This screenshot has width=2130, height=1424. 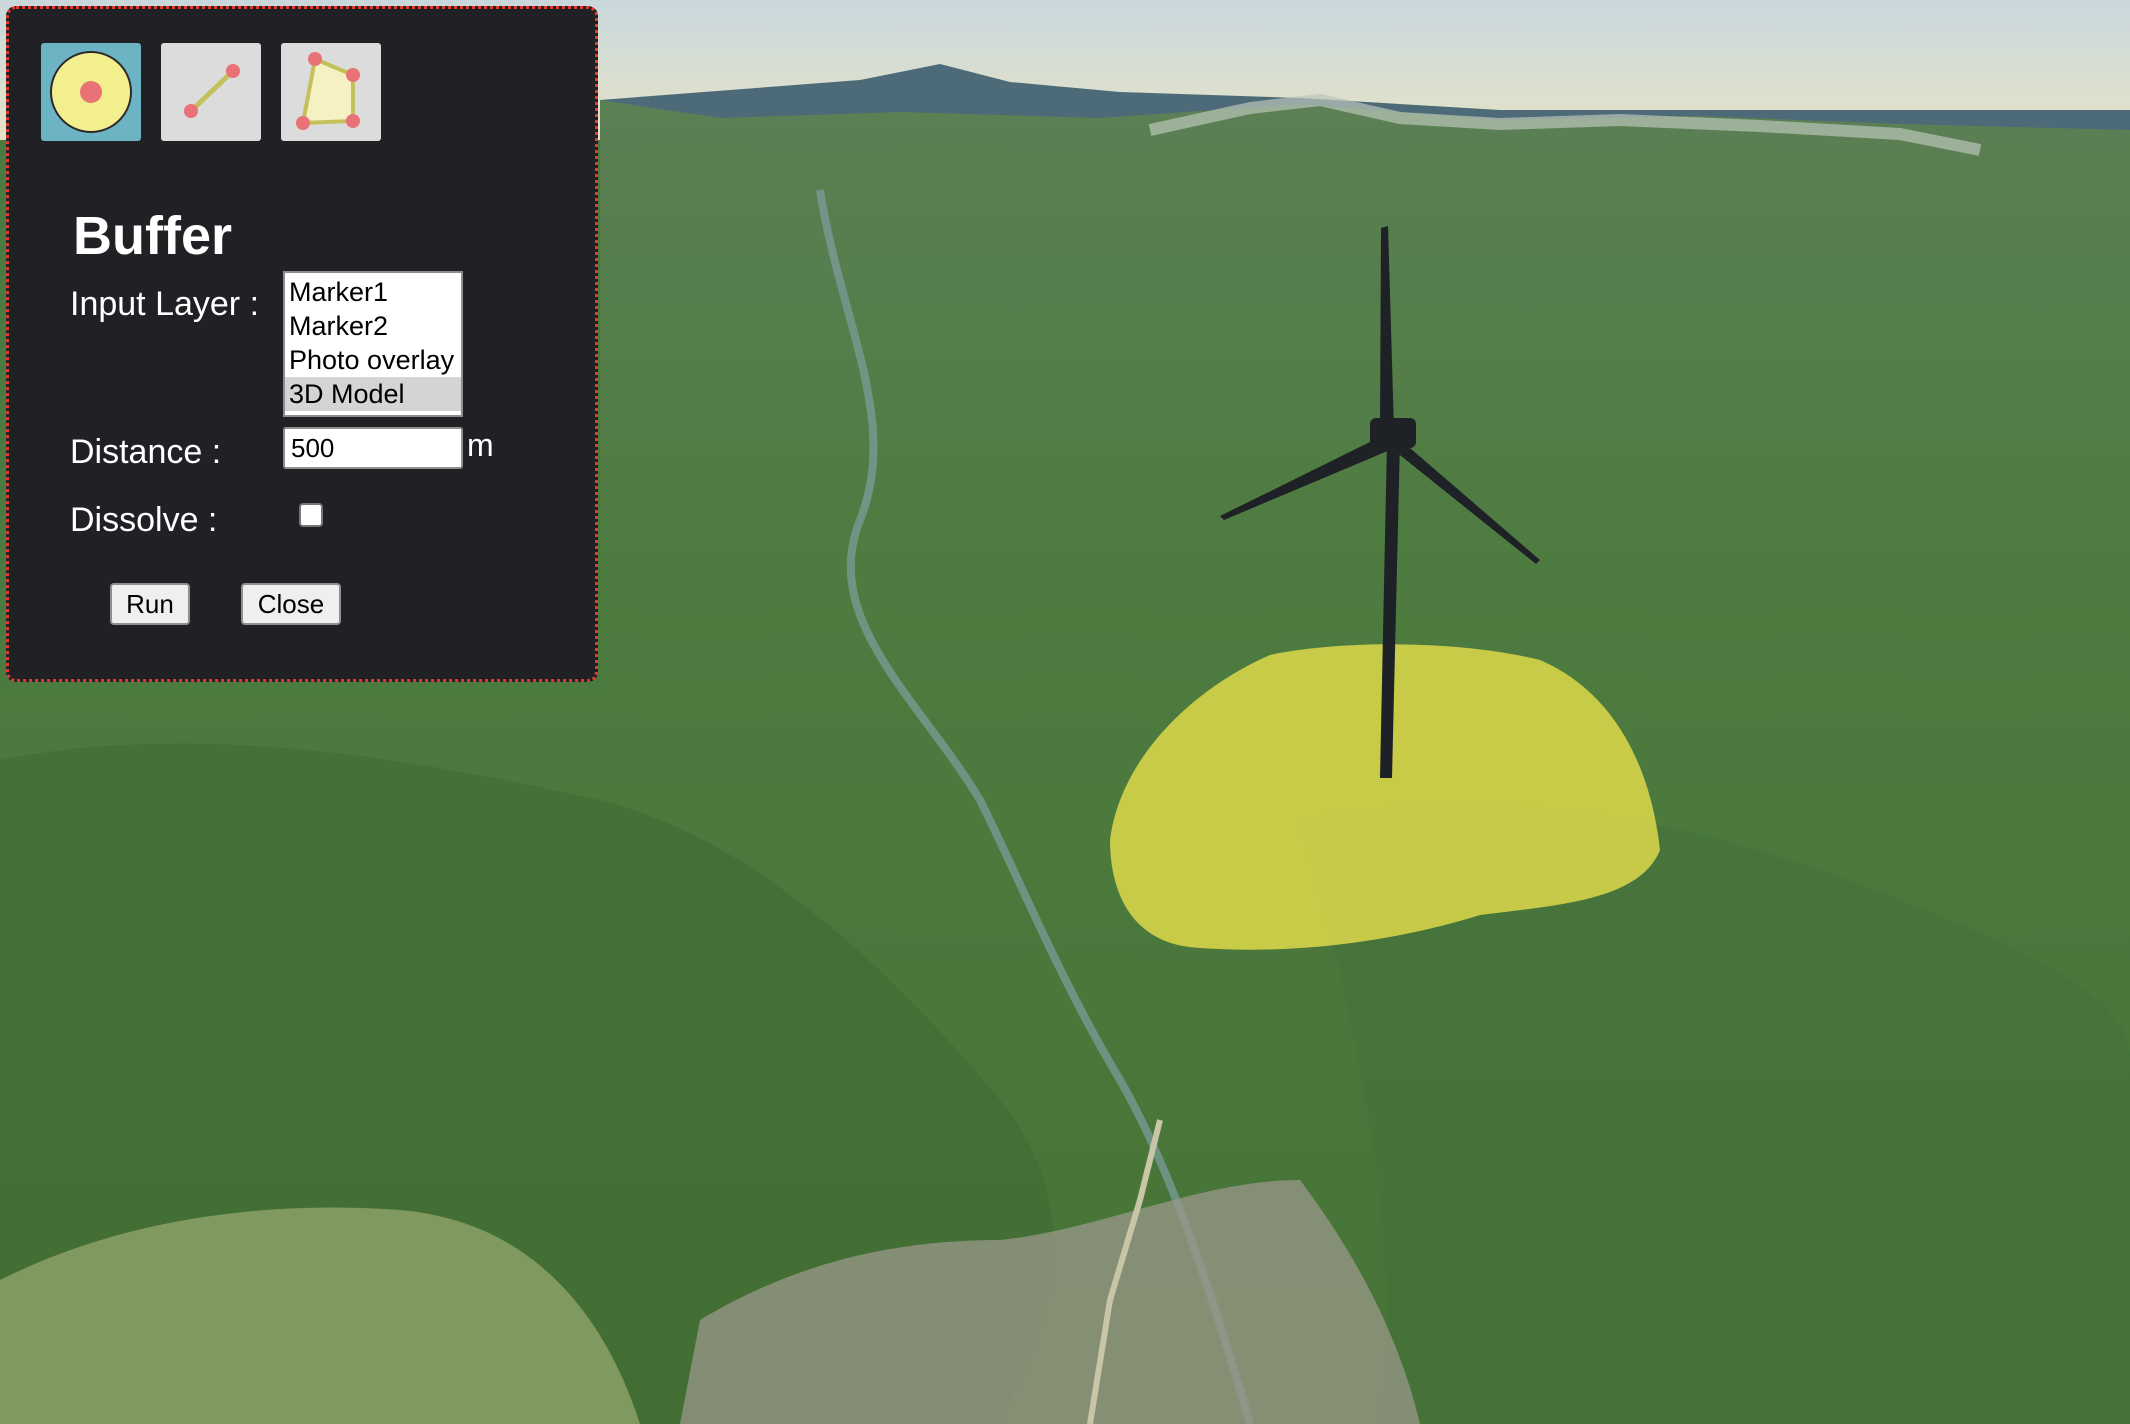 I want to click on run-button: Run, so click(x=150, y=604).